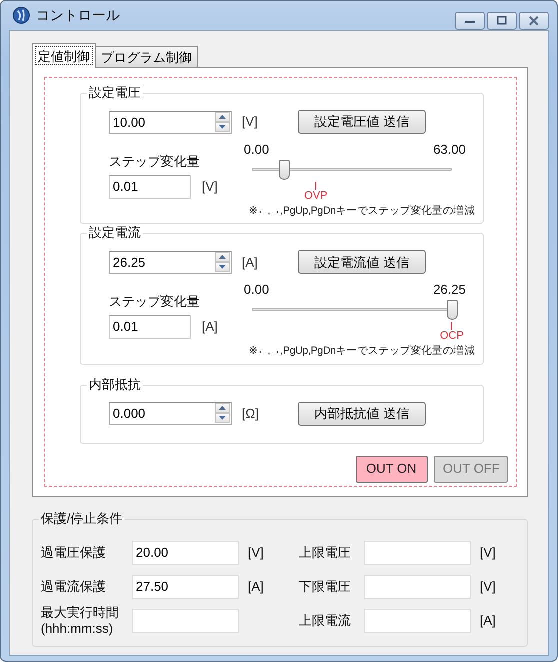 The image size is (558, 662). What do you see at coordinates (21, 15) in the screenshot?
I see `app-icon` at bounding box center [21, 15].